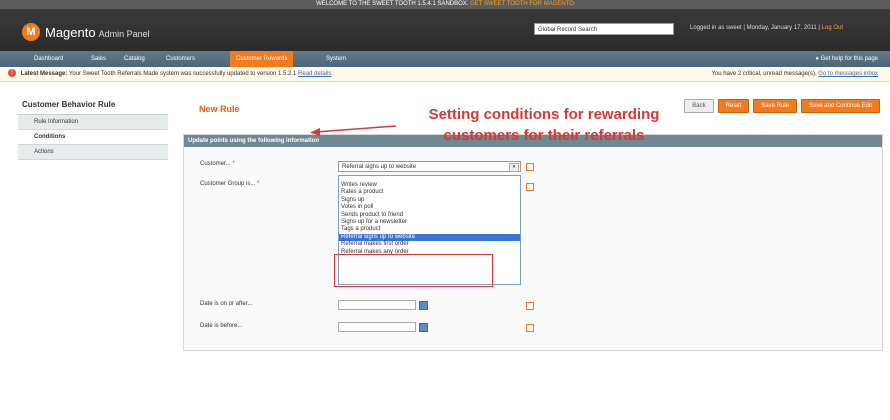 This screenshot has width=890, height=420. Describe the element at coordinates (514, 167) in the screenshot. I see `chevron-down-icon: ▾` at that location.